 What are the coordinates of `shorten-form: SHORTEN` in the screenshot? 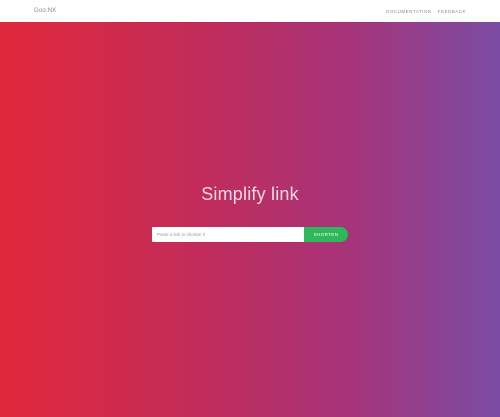 It's located at (250, 234).